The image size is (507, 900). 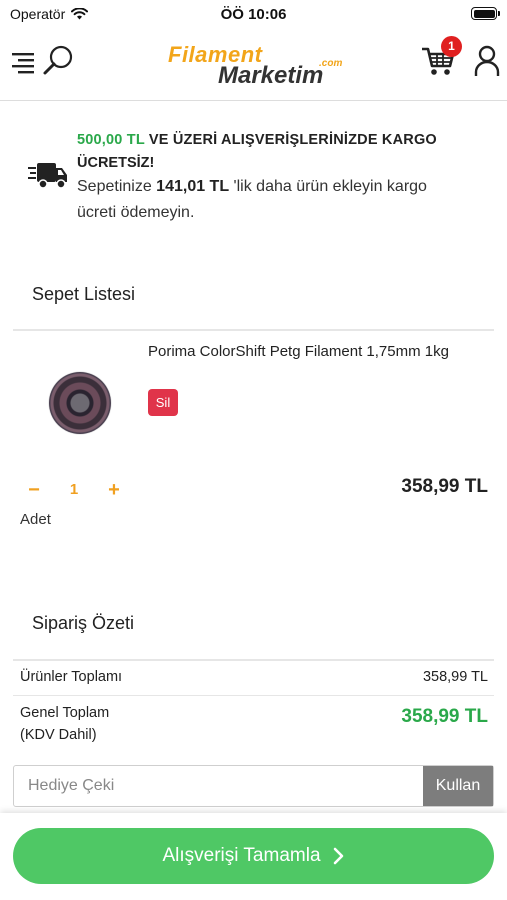 What do you see at coordinates (328, 186) in the screenshot?
I see `shipping-remaining-suffix: 'lik daha ürün ekleyin kargo` at bounding box center [328, 186].